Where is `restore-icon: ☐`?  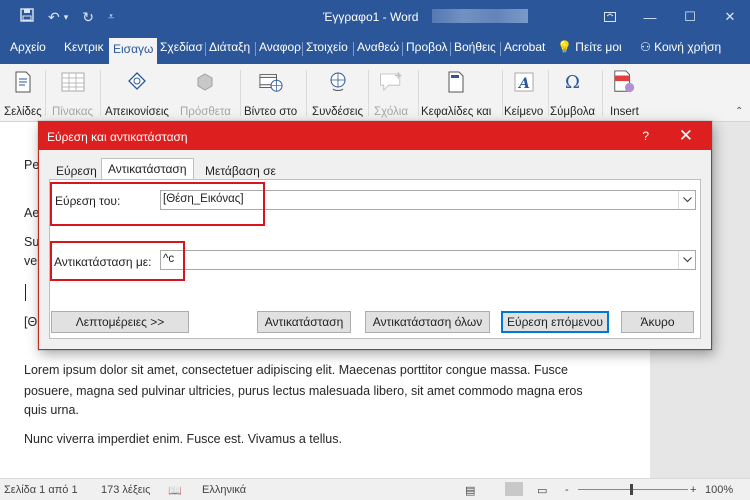 restore-icon: ☐ is located at coordinates (690, 17).